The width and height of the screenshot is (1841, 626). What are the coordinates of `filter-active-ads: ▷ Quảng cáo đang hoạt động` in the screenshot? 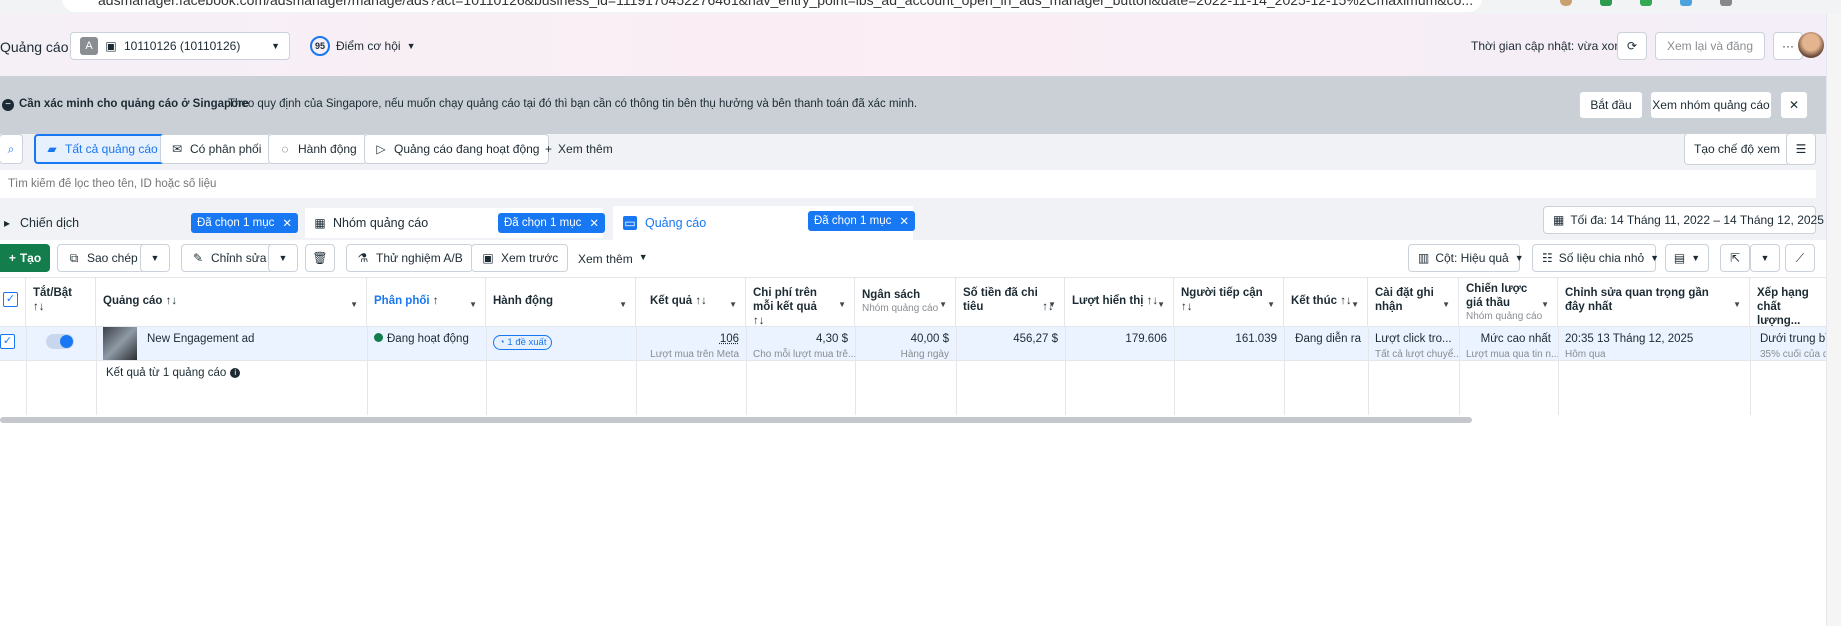 It's located at (457, 149).